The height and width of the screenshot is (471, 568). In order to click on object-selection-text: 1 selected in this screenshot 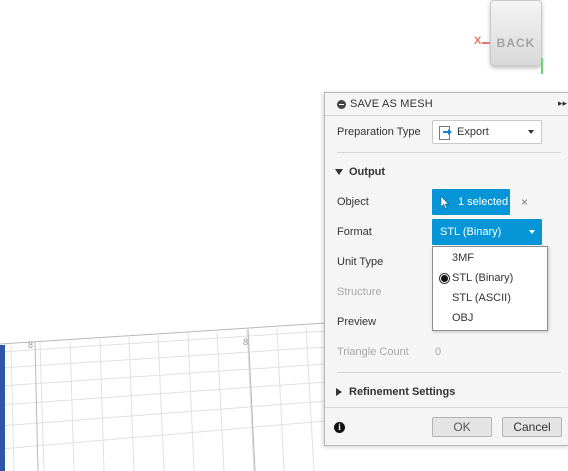, I will do `click(483, 202)`.